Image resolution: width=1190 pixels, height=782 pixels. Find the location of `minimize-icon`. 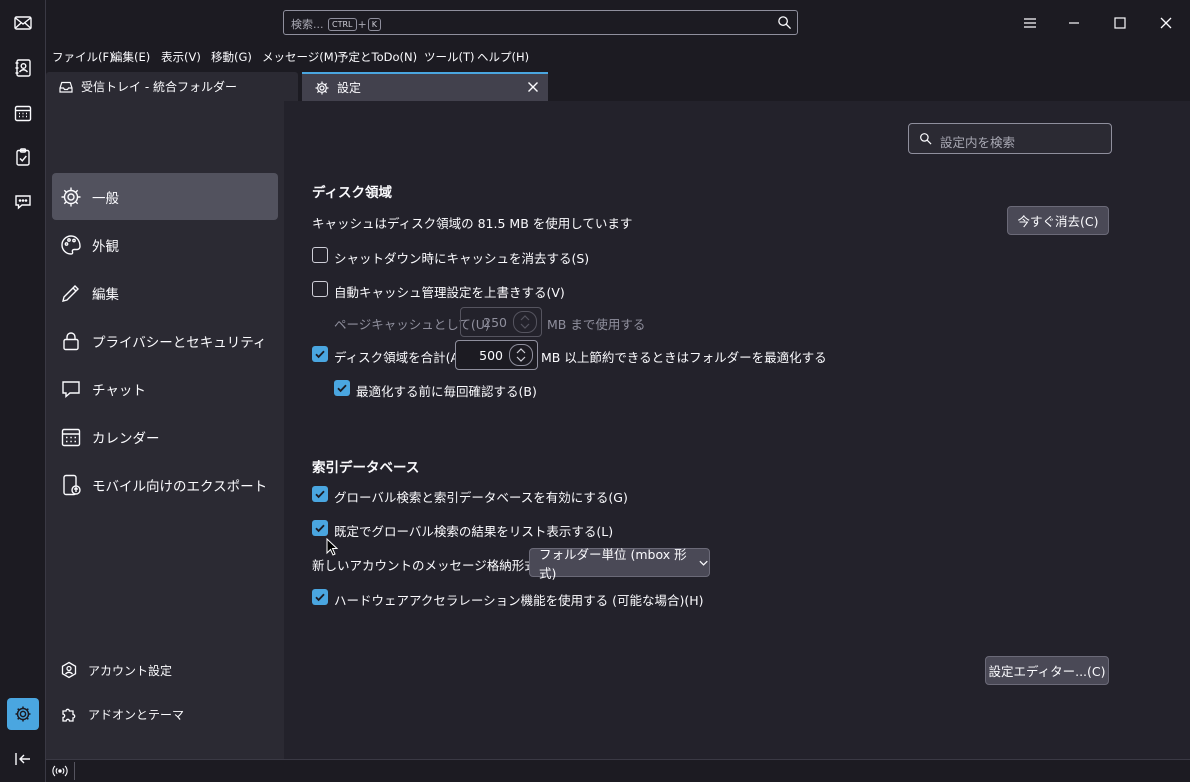

minimize-icon is located at coordinates (1074, 23).